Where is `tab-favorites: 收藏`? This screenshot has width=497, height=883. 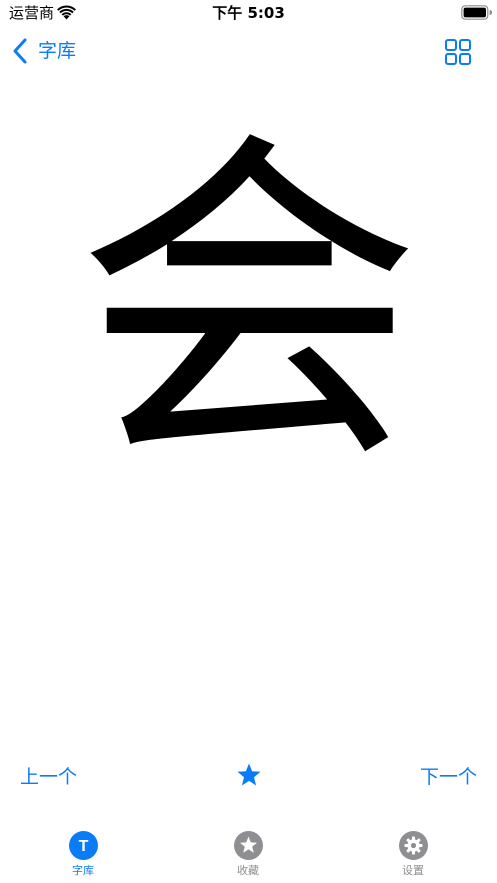 tab-favorites: 收藏 is located at coordinates (248, 856).